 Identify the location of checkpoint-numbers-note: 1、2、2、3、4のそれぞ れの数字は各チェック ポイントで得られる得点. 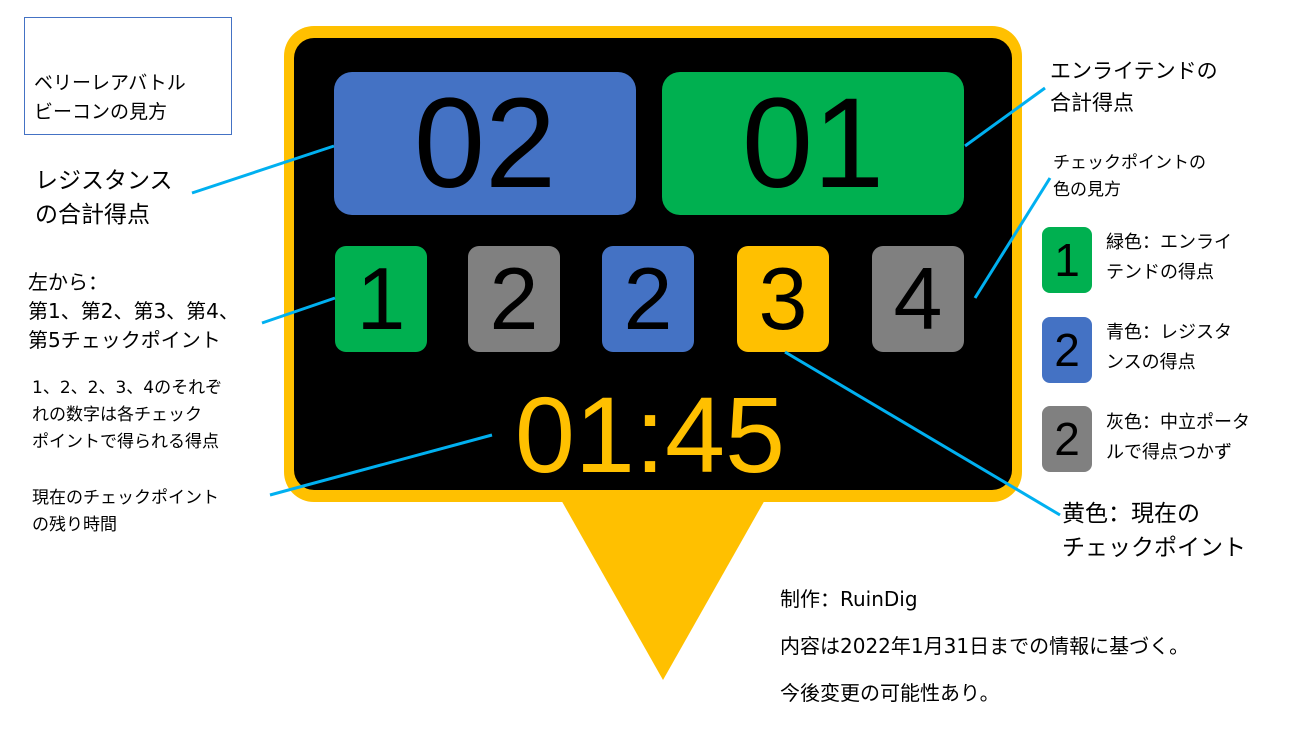
(127, 415).